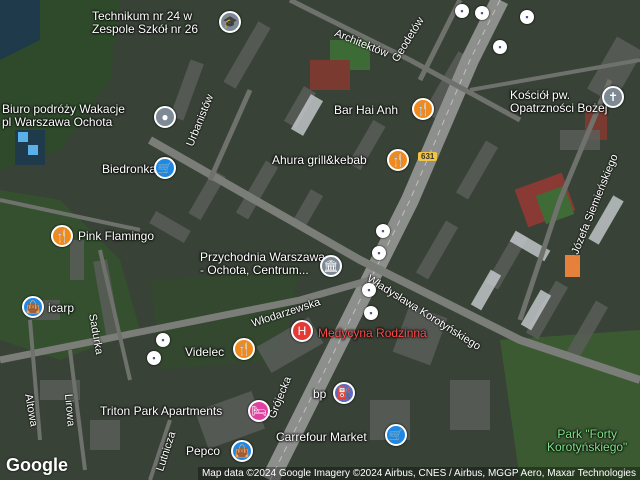 Image resolution: width=640 pixels, height=480 pixels. Describe the element at coordinates (344, 393) in the screenshot. I see `gas-station-icon: ⛽` at that location.